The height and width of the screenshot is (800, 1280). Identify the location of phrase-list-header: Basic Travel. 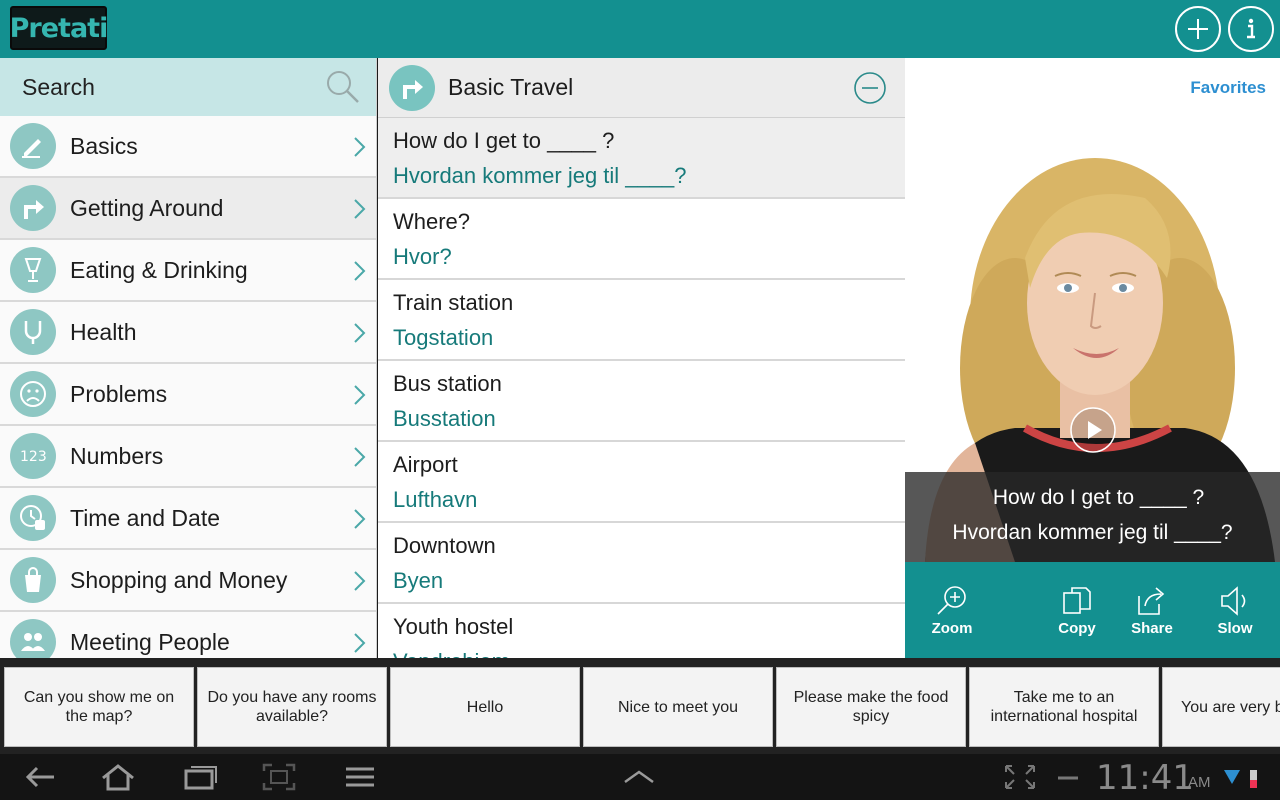
(641, 88).